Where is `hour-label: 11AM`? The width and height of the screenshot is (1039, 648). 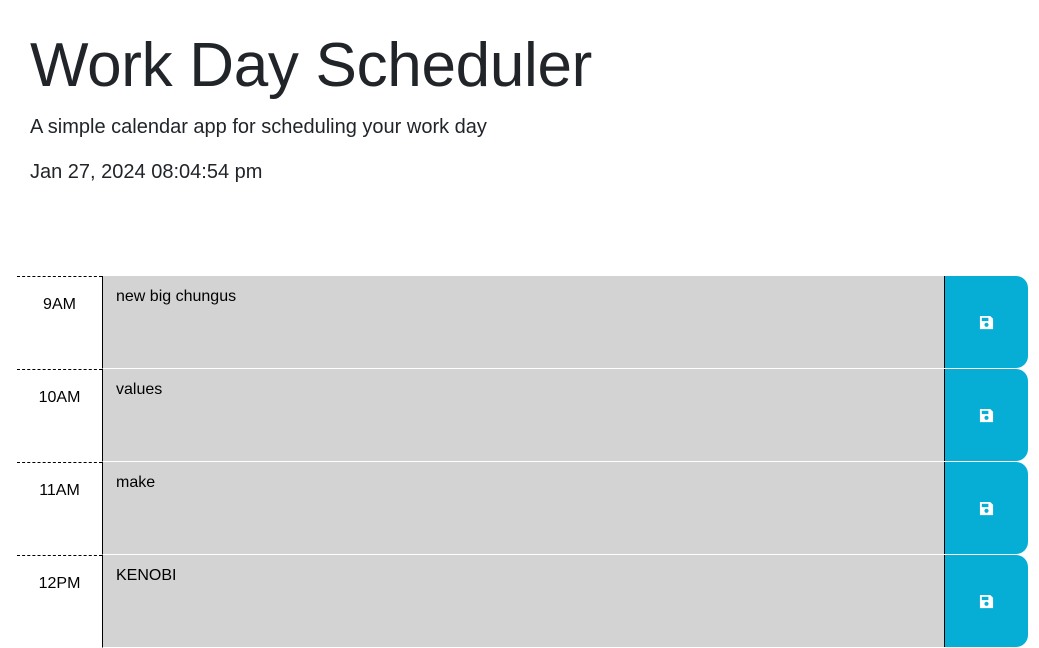
hour-label: 11AM is located at coordinates (59, 508).